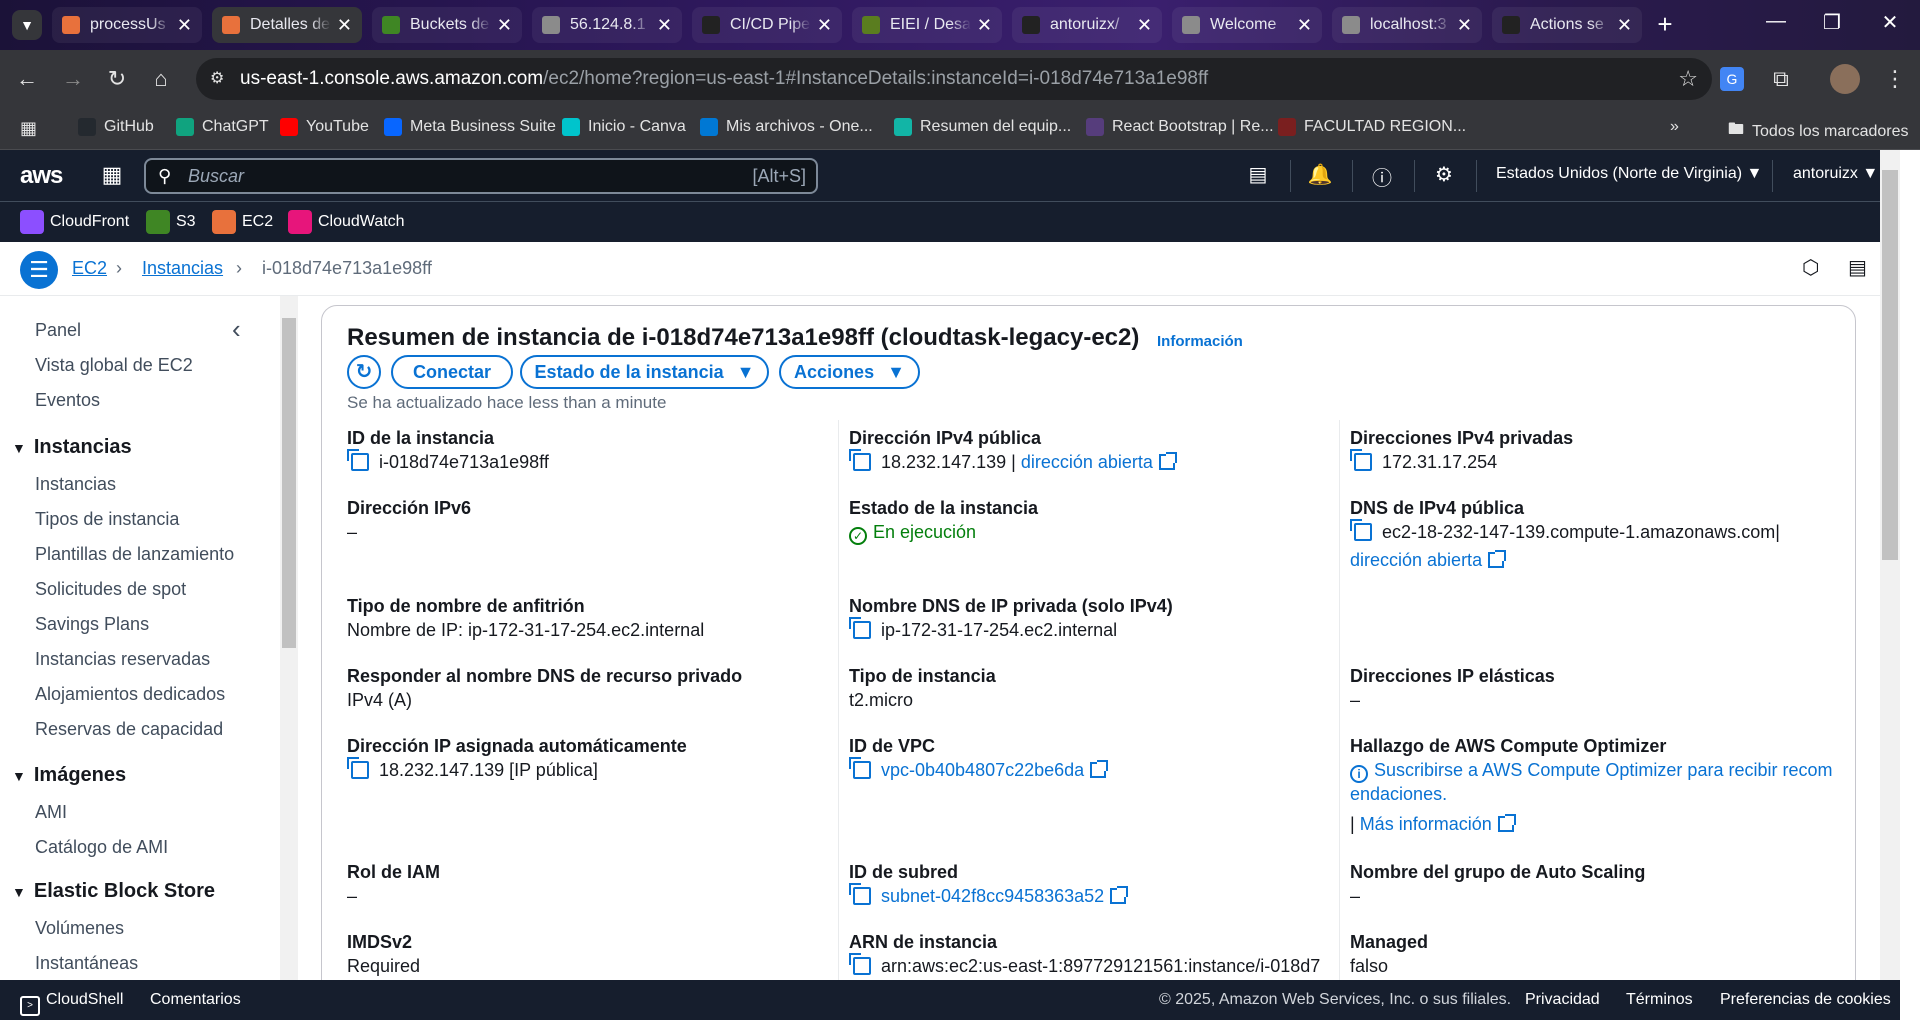  I want to click on sidebar-item-snapshots: Instantáneas, so click(86, 963).